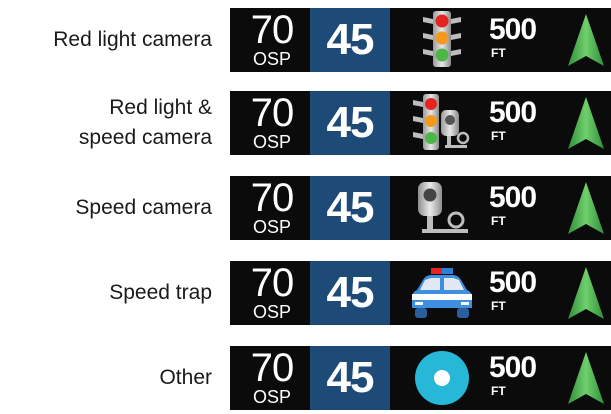 The width and height of the screenshot is (611, 414). I want to click on police-car-icon, so click(442, 293).